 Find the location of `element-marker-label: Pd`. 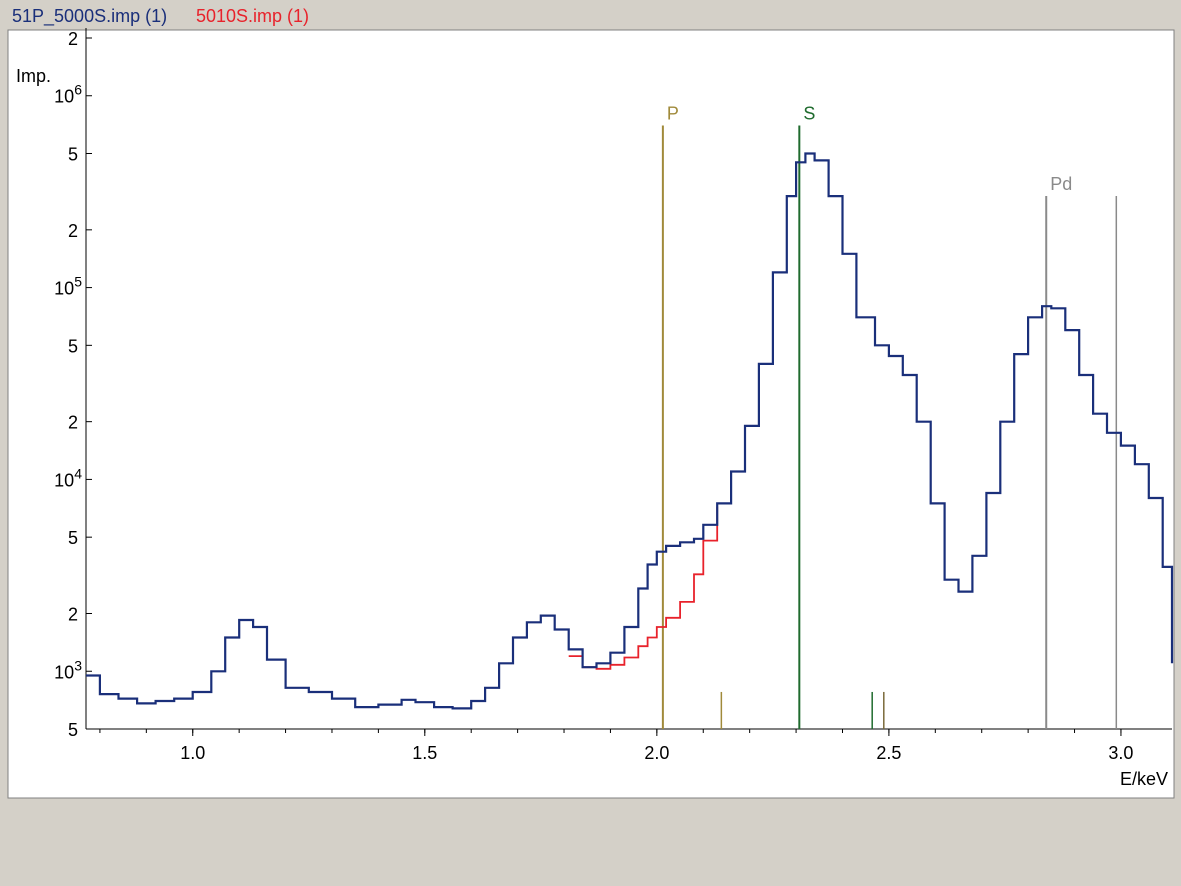

element-marker-label: Pd is located at coordinates (1061, 184).